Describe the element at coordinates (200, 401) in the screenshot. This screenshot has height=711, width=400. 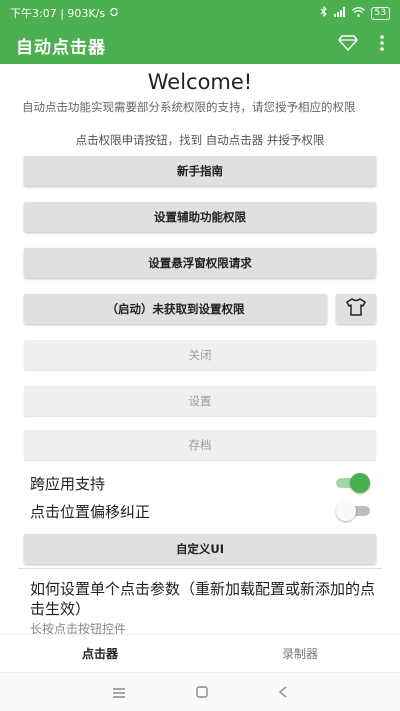
I see `settings-button: 设置` at that location.